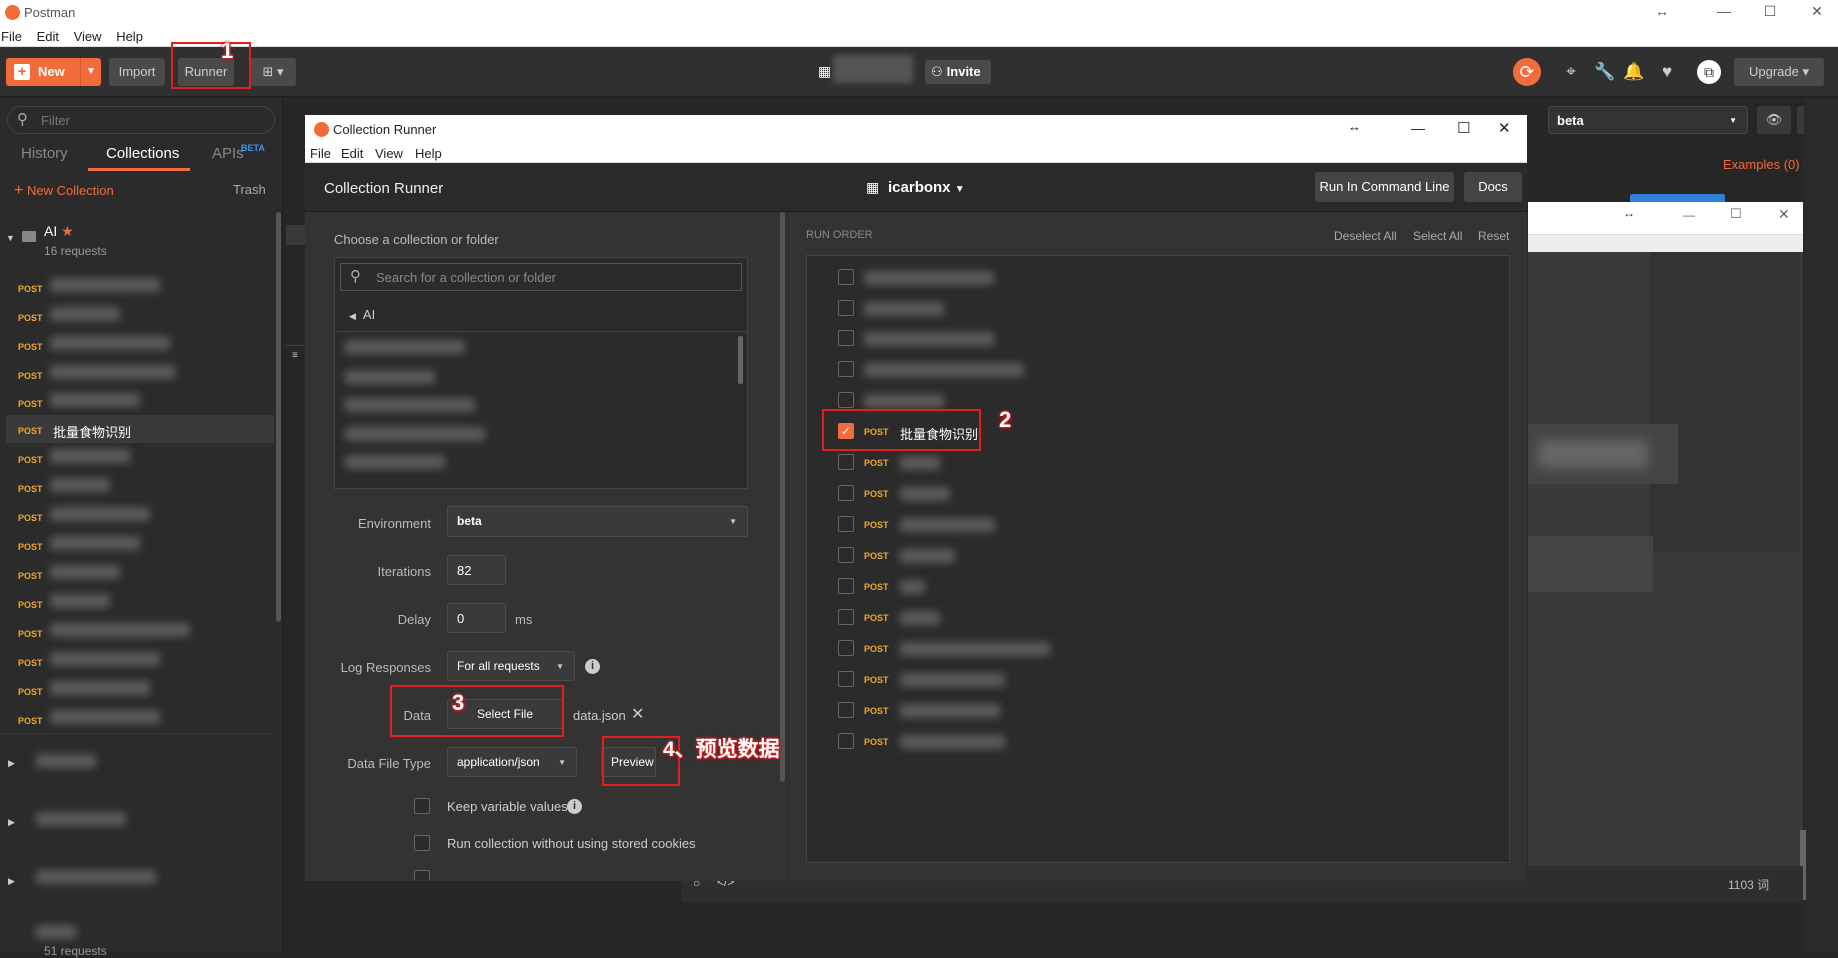 The height and width of the screenshot is (958, 1838). I want to click on chevron-down-icon: ▼, so click(91, 72).